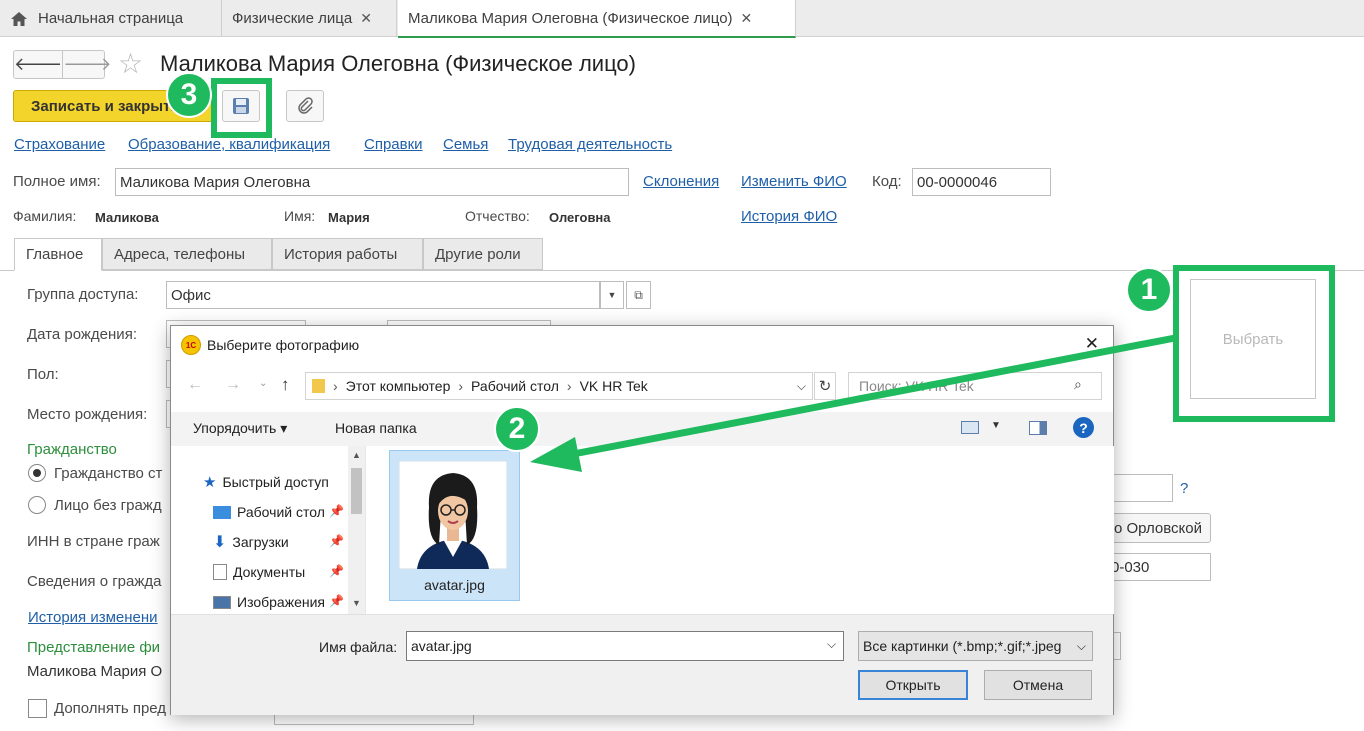  Describe the element at coordinates (189, 95) in the screenshot. I see `callout-3: 3` at that location.